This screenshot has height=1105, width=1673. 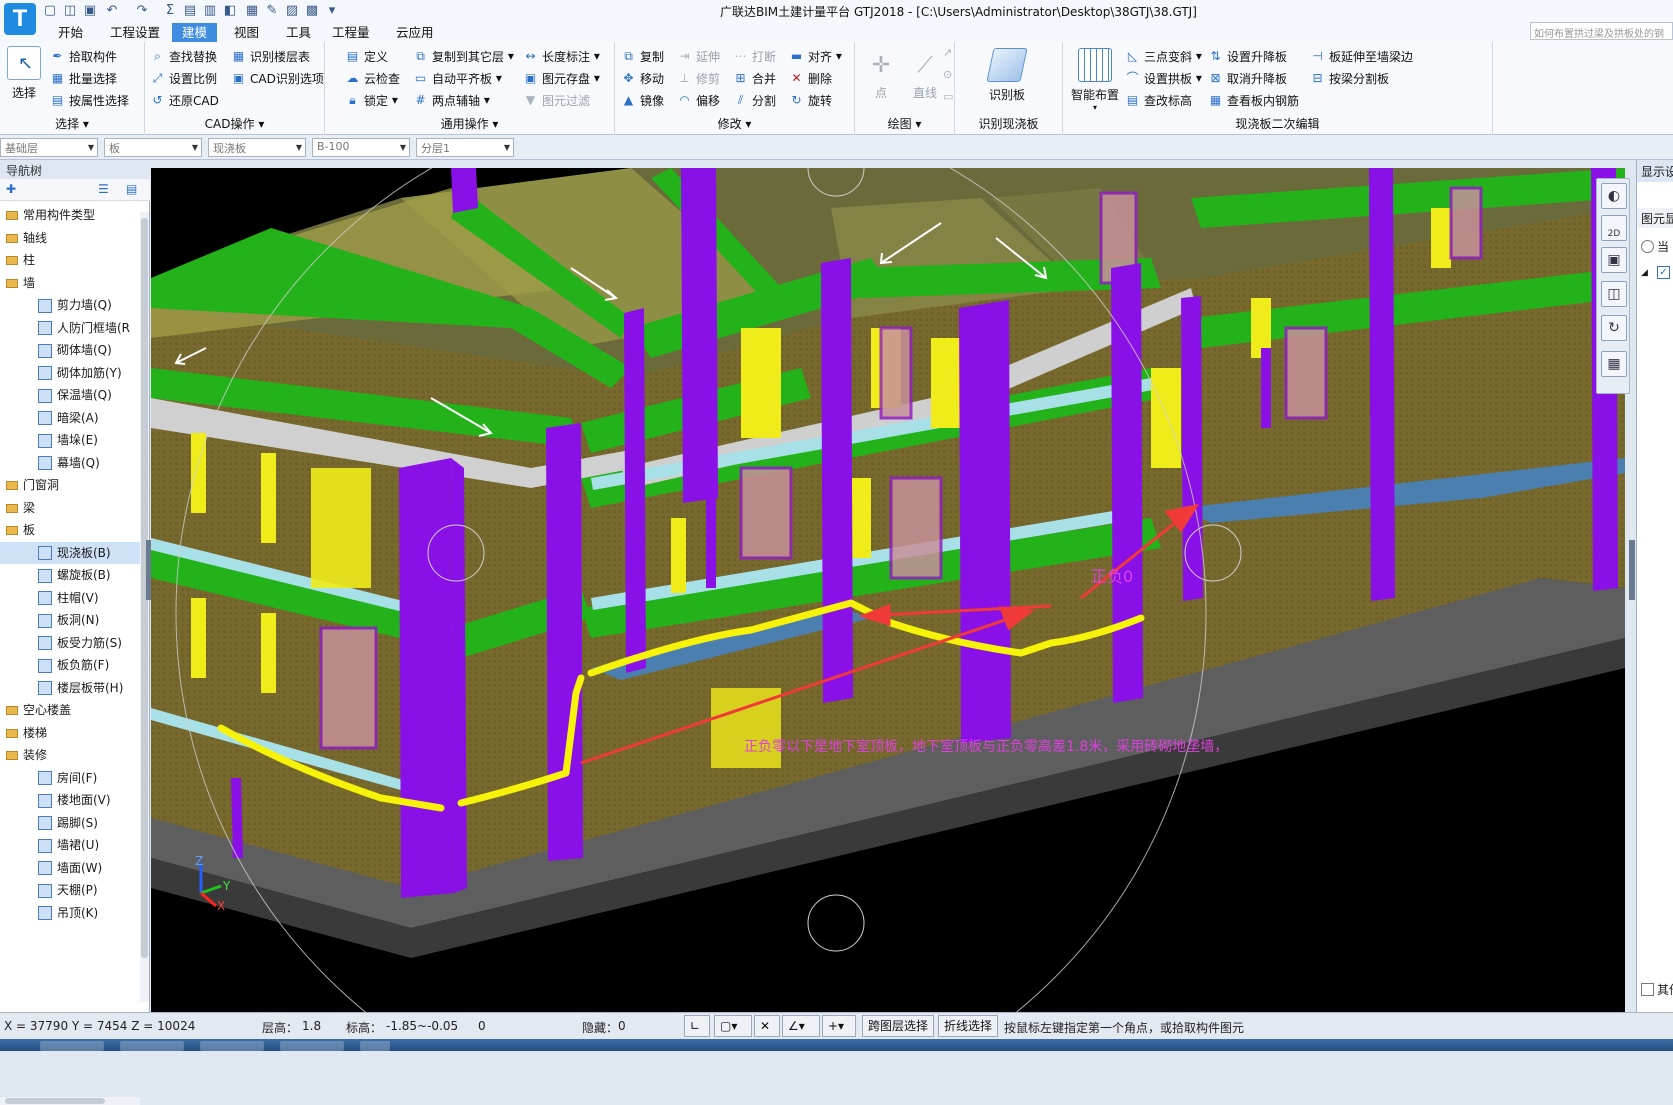 I want to click on floor-select: 基础层 ▼, so click(x=49, y=147).